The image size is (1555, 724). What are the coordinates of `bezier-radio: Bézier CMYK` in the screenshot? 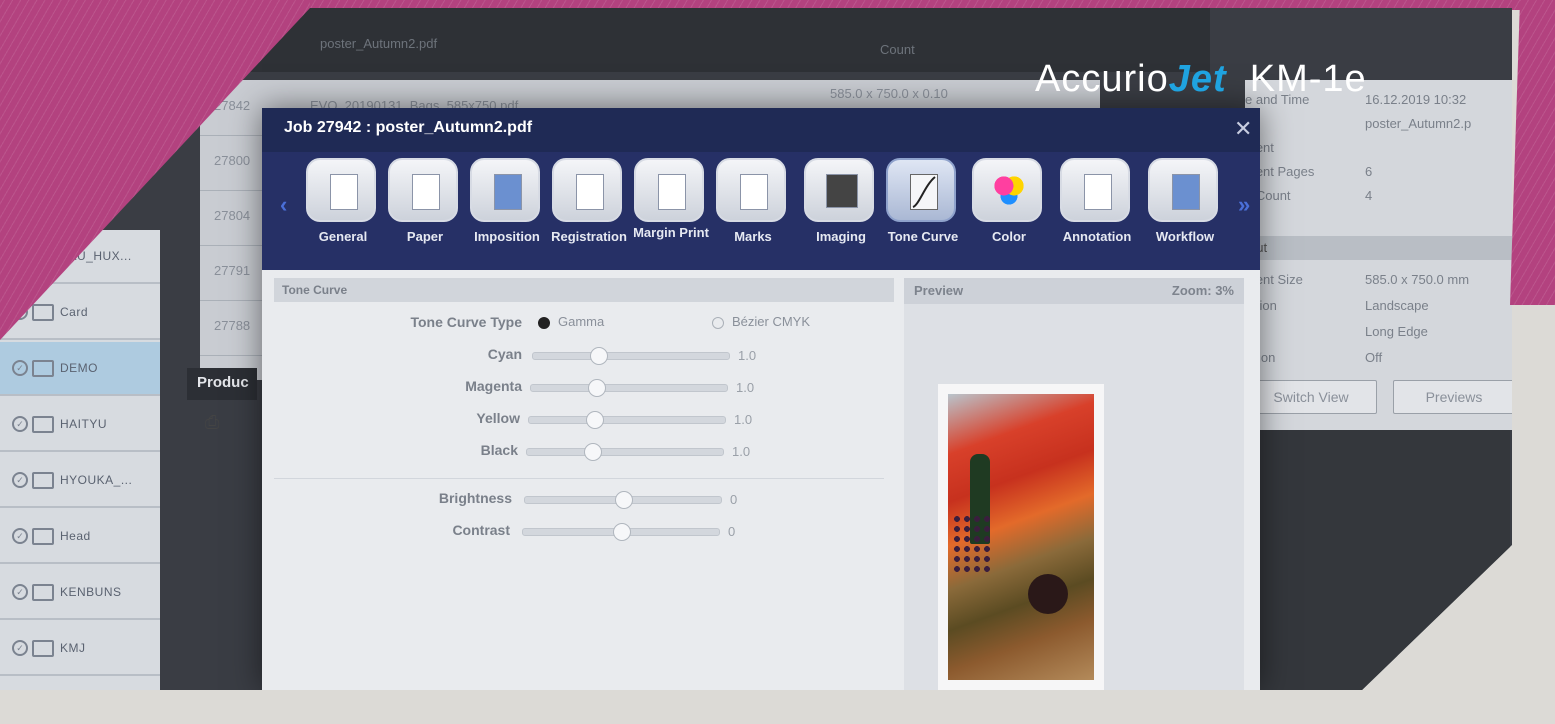 It's located at (761, 321).